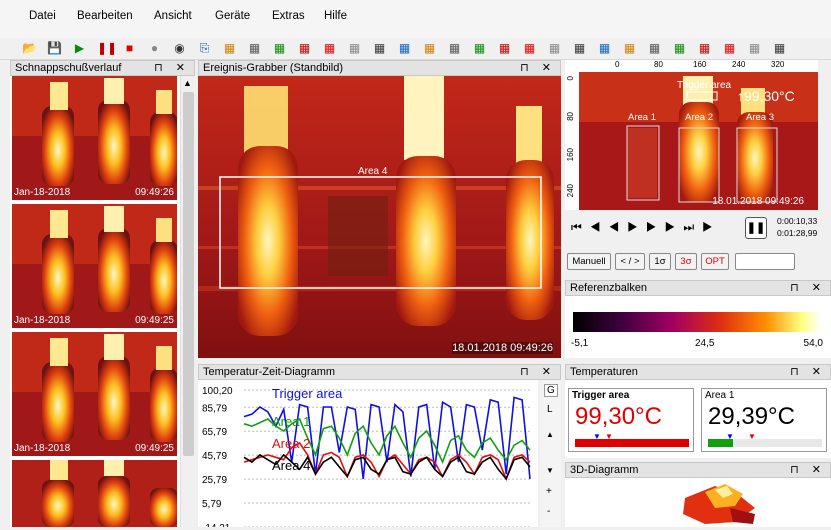  Describe the element at coordinates (698, 327) in the screenshot. I see `refbar-body: -5,1 24,5 54,0` at that location.